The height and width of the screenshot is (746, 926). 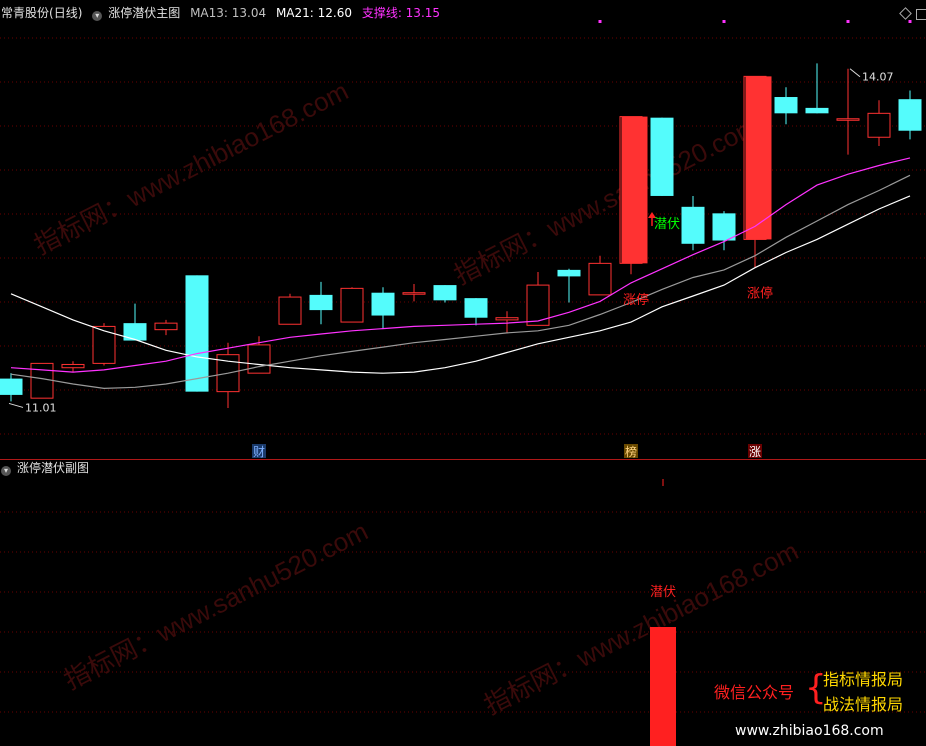 I want to click on maximize-icon, so click(x=921, y=14).